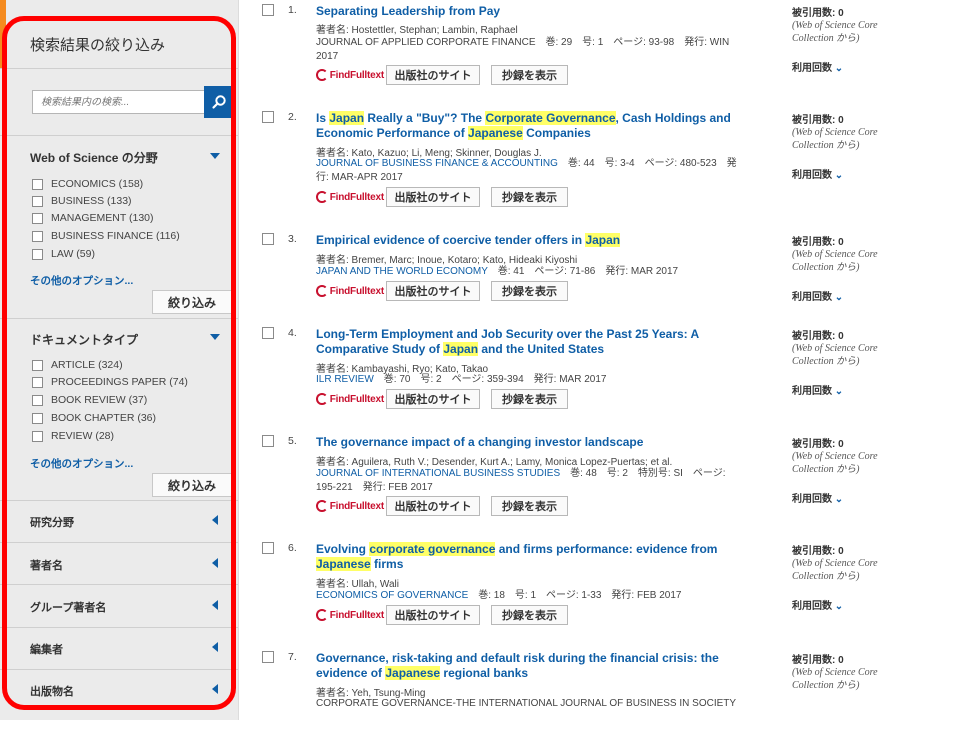 This screenshot has height=751, width=960. Describe the element at coordinates (82, 201) in the screenshot. I see `filter-option: BUSINESS (133)` at that location.